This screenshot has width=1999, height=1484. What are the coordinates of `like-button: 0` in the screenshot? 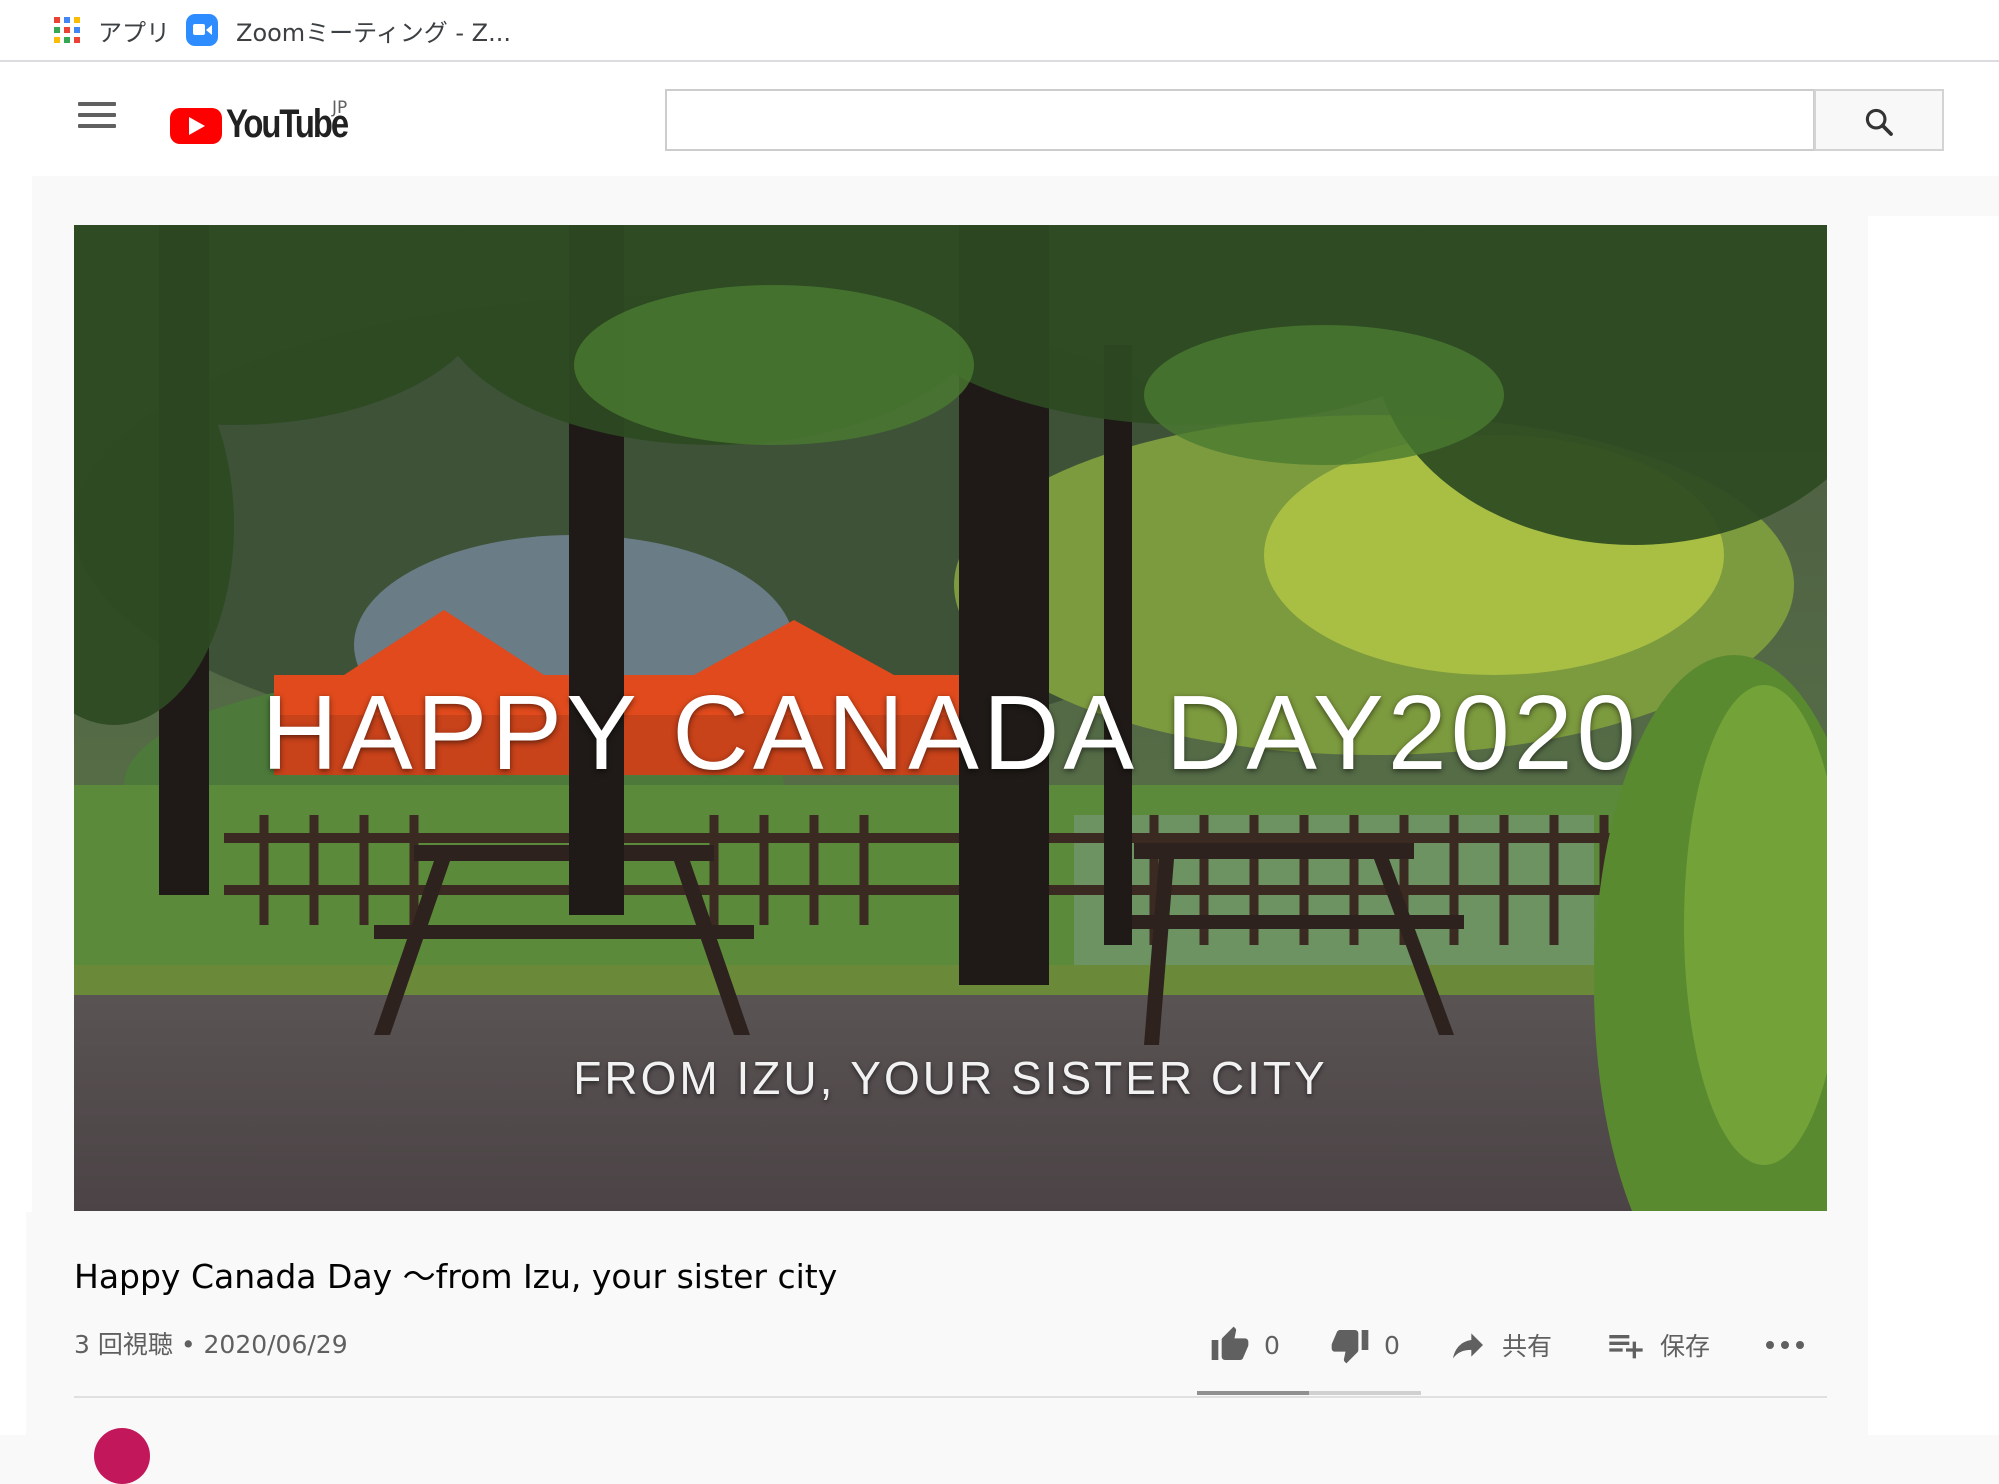 It's located at (1245, 1345).